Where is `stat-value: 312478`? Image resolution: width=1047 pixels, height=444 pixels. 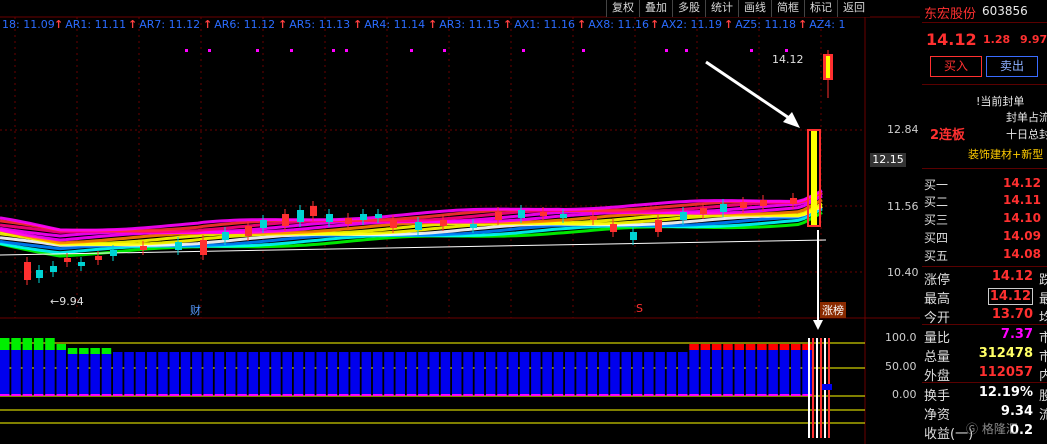
stat-value: 312478 is located at coordinates (1005, 353).